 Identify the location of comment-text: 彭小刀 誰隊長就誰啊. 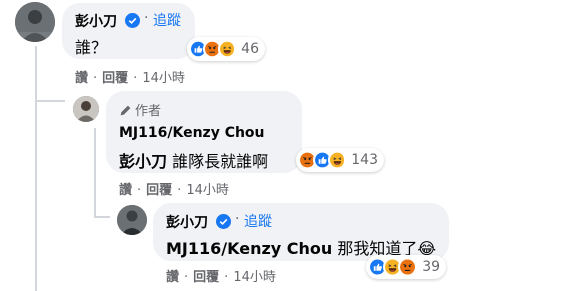
(193, 160).